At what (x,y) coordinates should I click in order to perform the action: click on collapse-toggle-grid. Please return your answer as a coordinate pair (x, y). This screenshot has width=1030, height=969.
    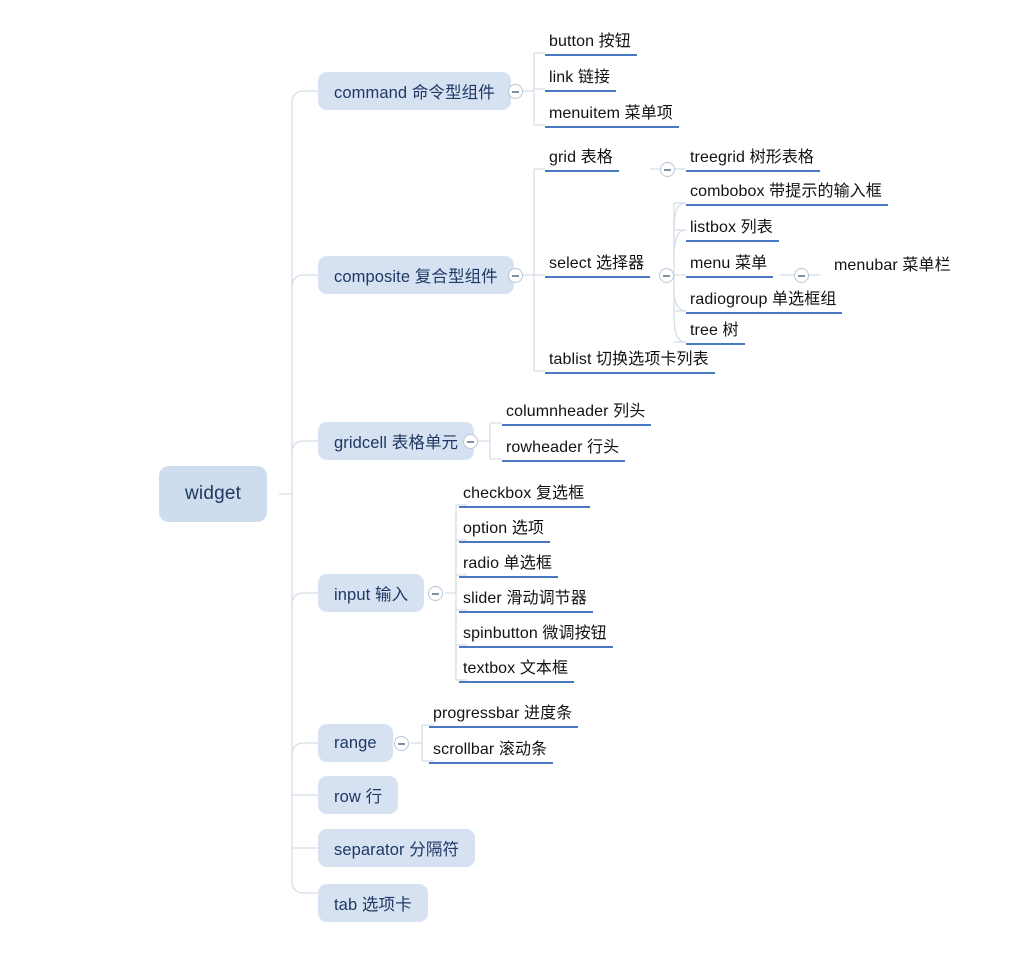
    Looking at the image, I should click on (667, 169).